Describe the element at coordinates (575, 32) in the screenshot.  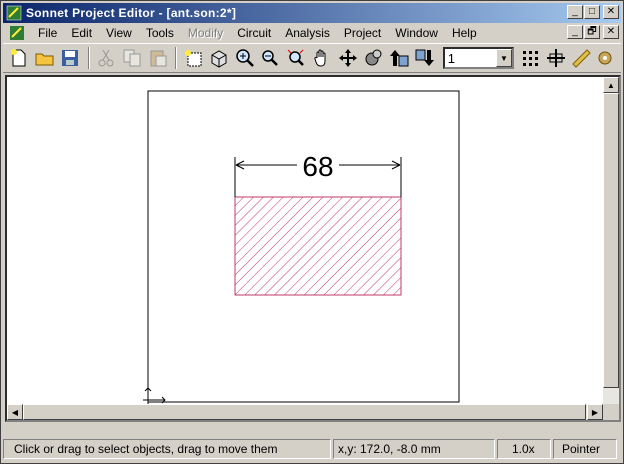
I see `doc-minimize-button: _` at that location.